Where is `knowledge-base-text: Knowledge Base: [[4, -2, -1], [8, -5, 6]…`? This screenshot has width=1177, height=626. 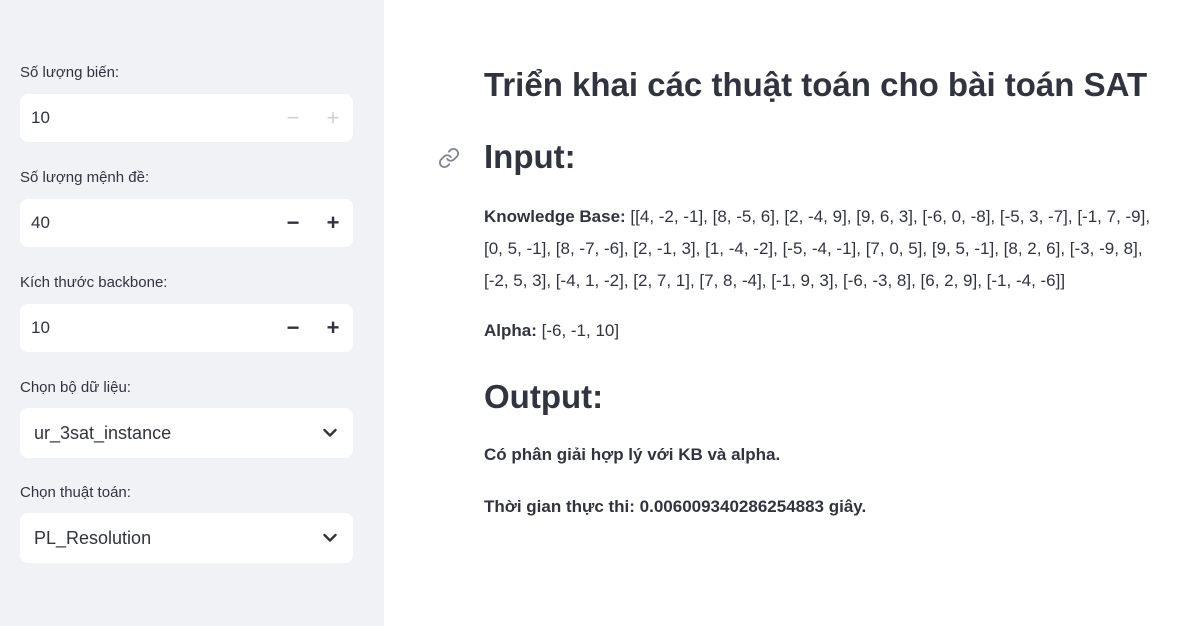 knowledge-base-text: Knowledge Base: [[4, -2, -1], [8, -5, 6]… is located at coordinates (830, 249).